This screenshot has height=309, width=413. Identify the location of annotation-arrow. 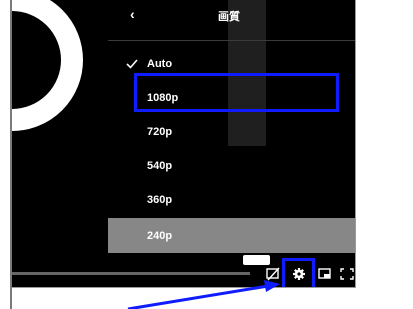
(203, 294).